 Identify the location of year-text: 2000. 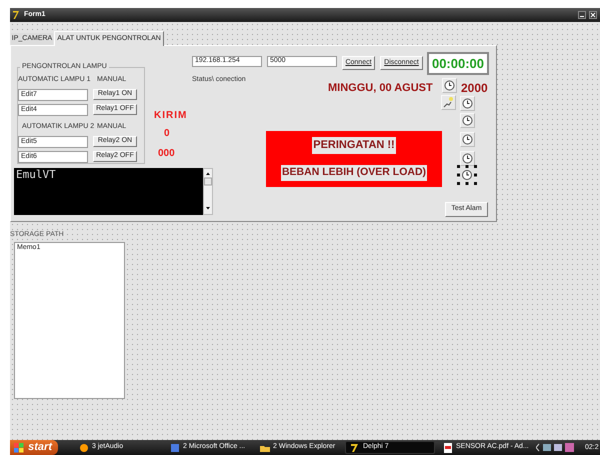
(474, 88).